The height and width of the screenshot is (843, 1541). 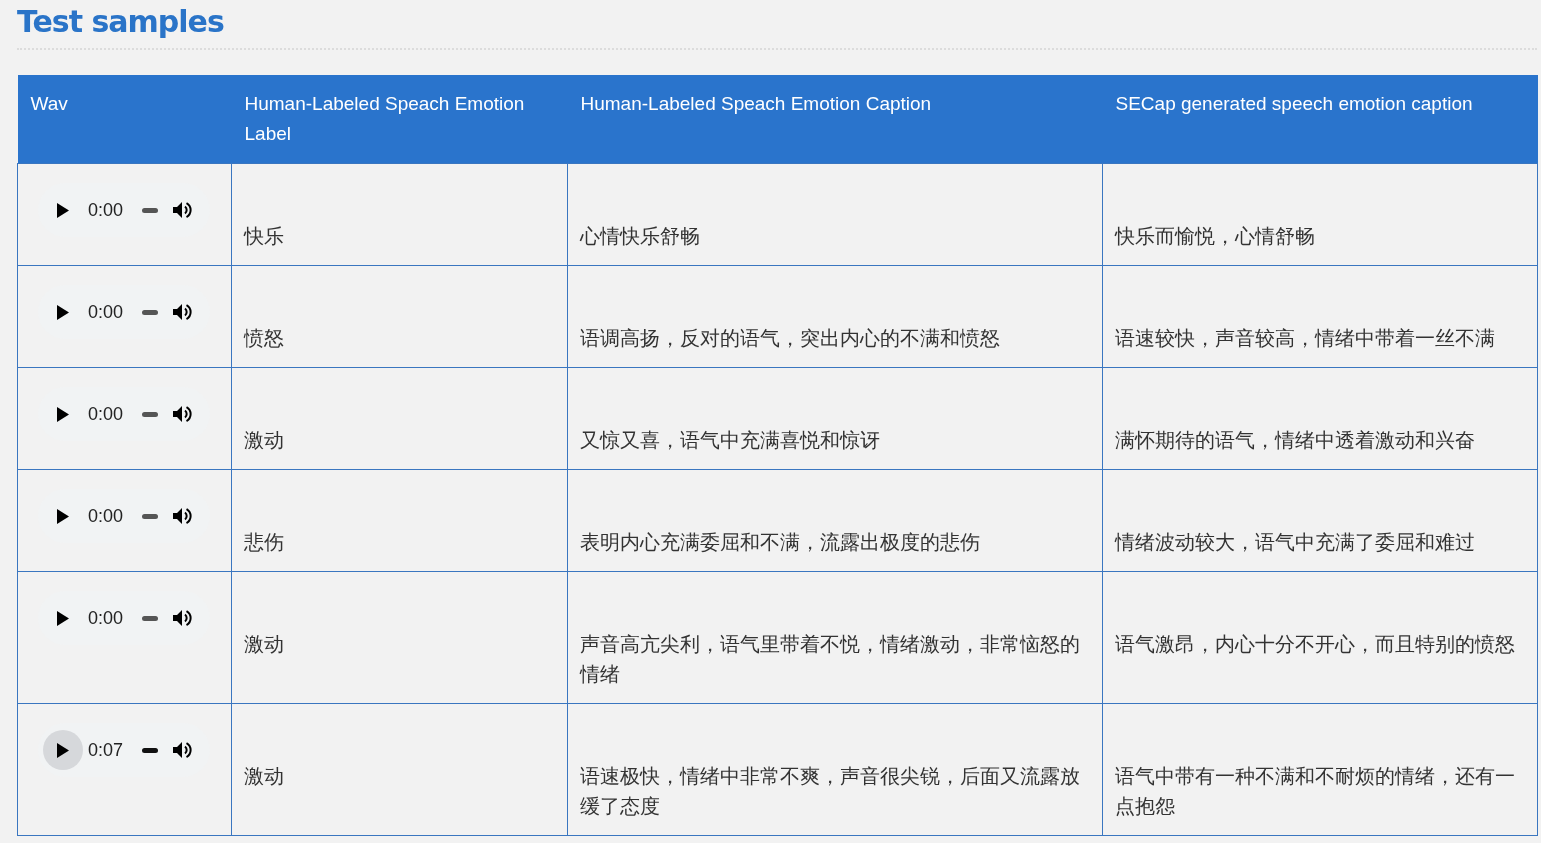 What do you see at coordinates (264, 236) in the screenshot?
I see `emotion-label: 快乐` at bounding box center [264, 236].